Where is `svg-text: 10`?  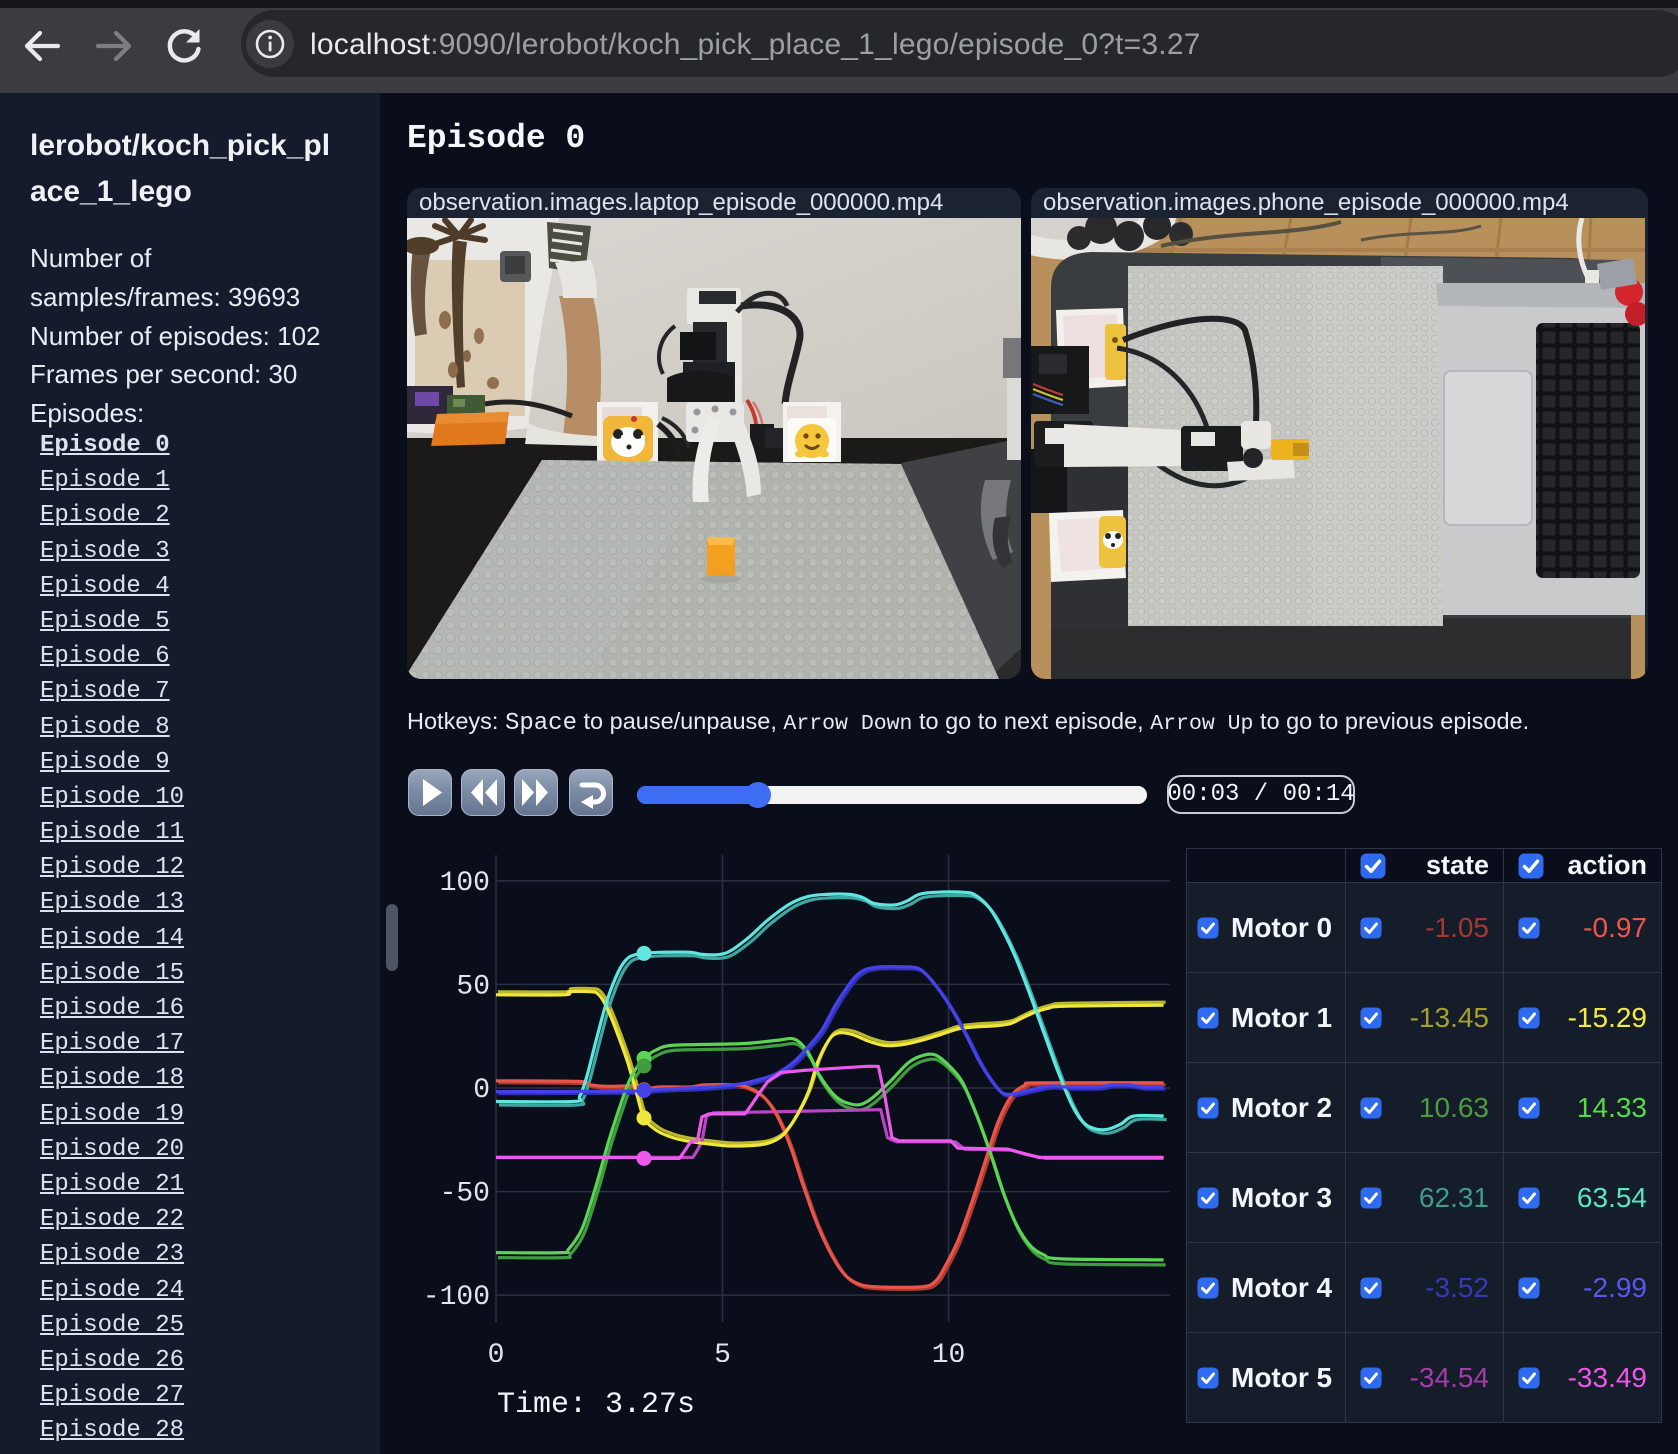 svg-text: 10 is located at coordinates (949, 1351).